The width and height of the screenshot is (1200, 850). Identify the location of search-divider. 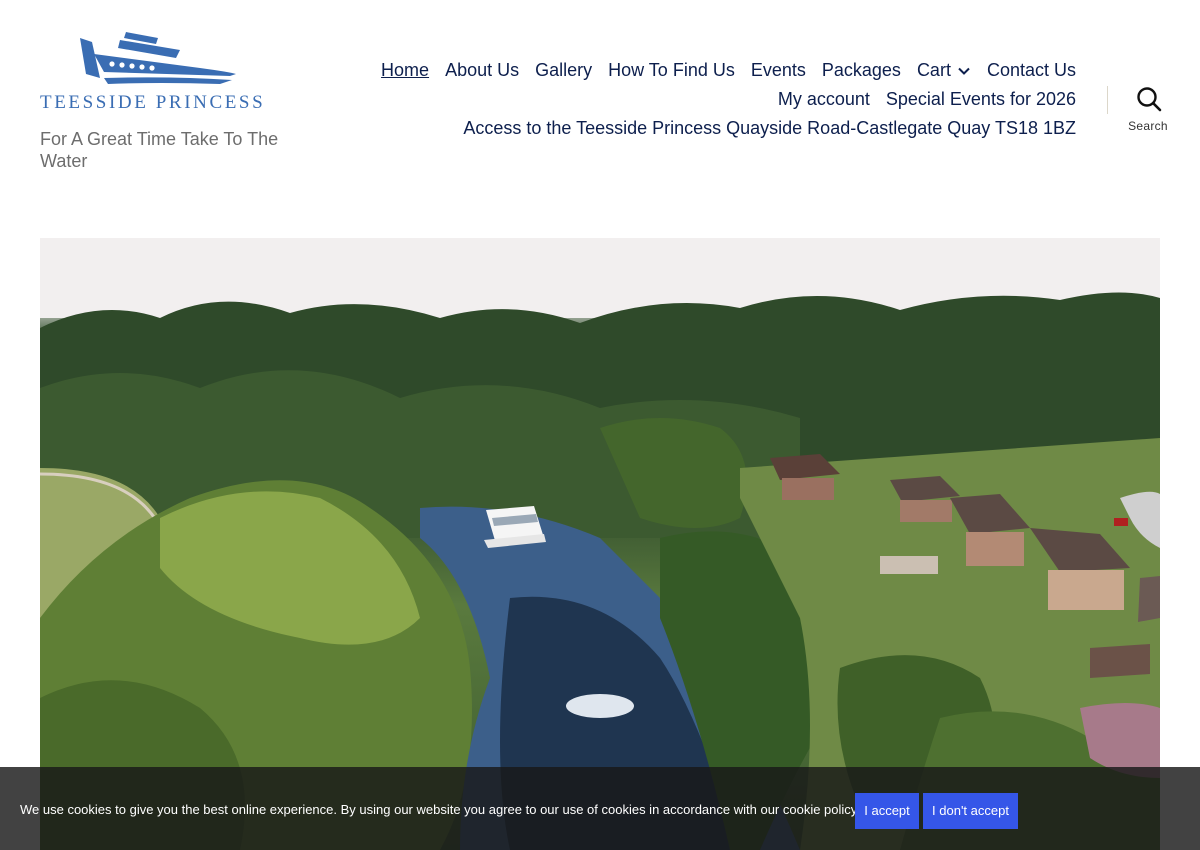
(1107, 100).